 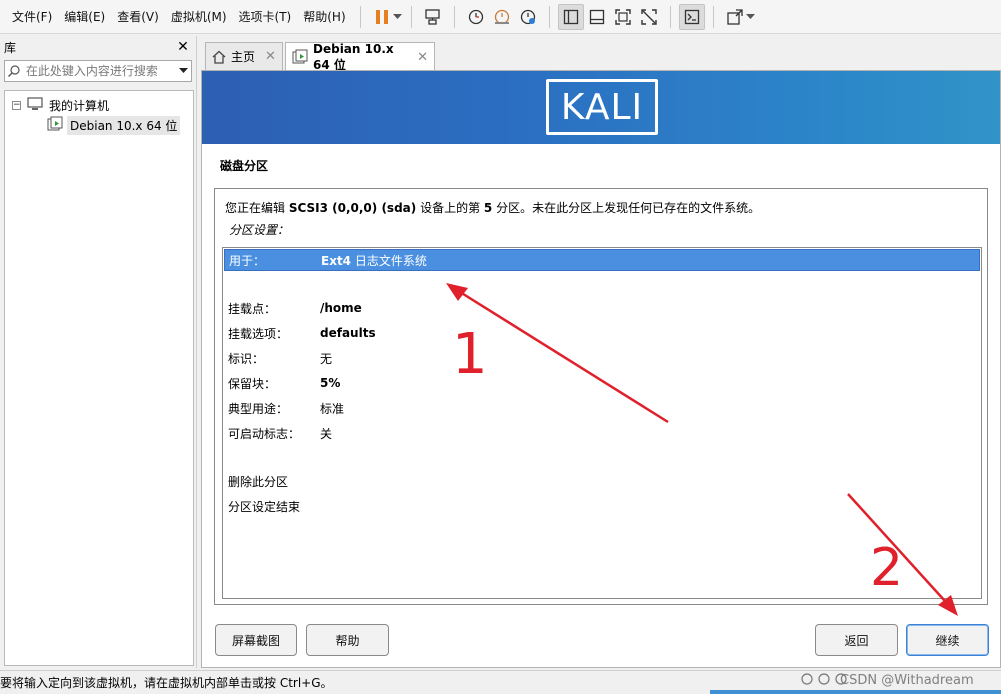 I want to click on tab-label: 主页, so click(x=243, y=57).